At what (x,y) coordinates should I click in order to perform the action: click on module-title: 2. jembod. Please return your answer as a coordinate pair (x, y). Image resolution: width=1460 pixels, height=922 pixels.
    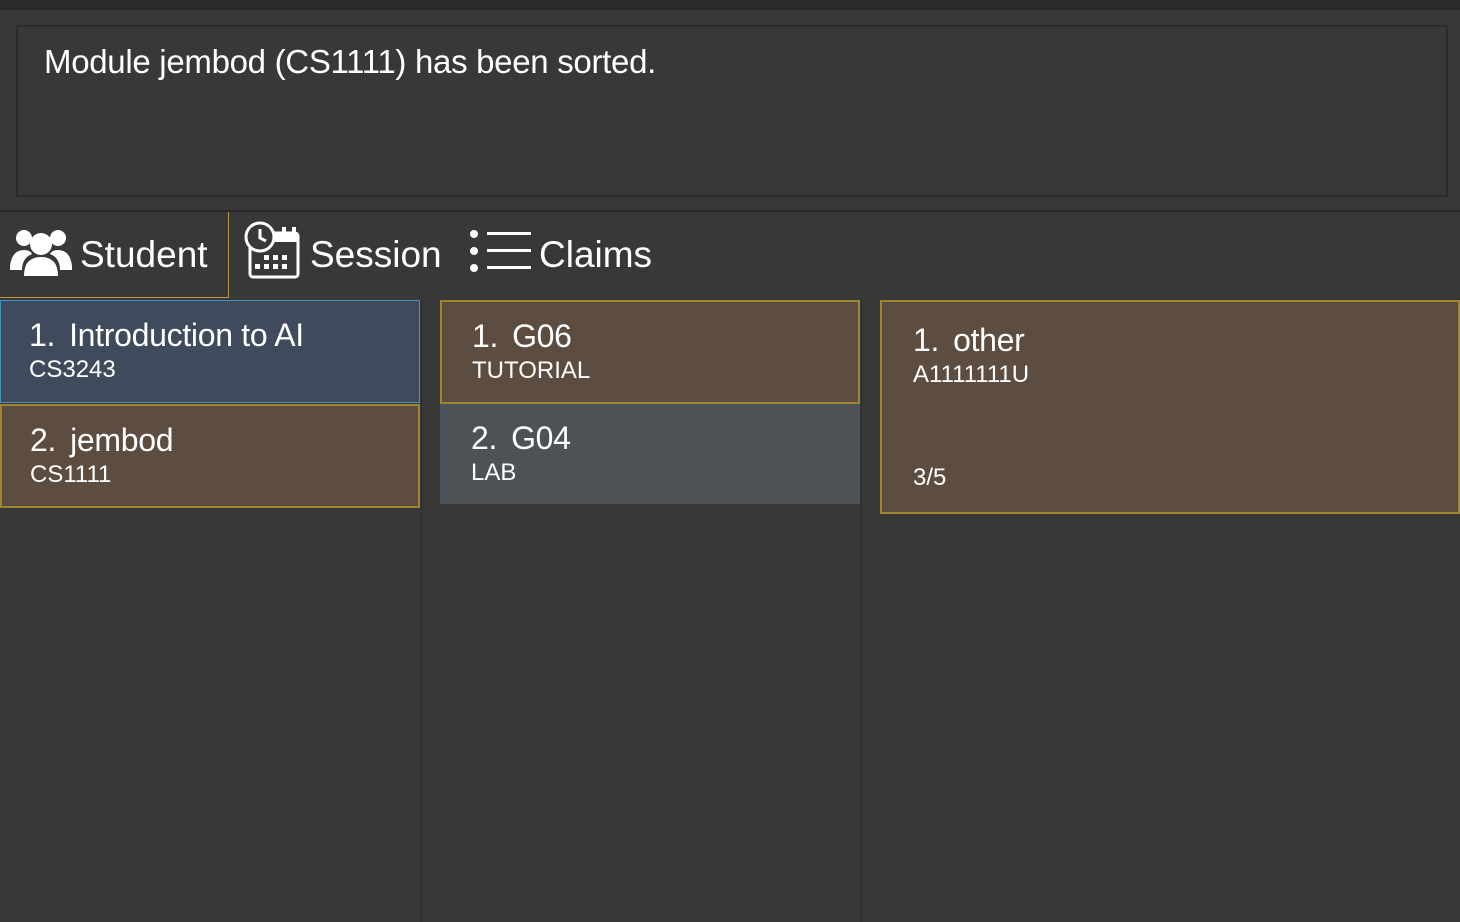
    Looking at the image, I should click on (102, 440).